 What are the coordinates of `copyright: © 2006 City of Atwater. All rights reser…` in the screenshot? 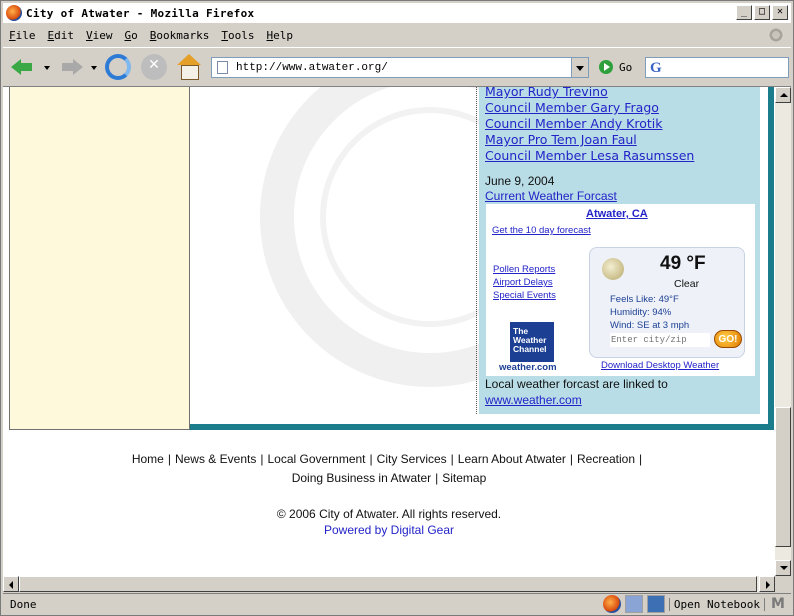 It's located at (389, 514).